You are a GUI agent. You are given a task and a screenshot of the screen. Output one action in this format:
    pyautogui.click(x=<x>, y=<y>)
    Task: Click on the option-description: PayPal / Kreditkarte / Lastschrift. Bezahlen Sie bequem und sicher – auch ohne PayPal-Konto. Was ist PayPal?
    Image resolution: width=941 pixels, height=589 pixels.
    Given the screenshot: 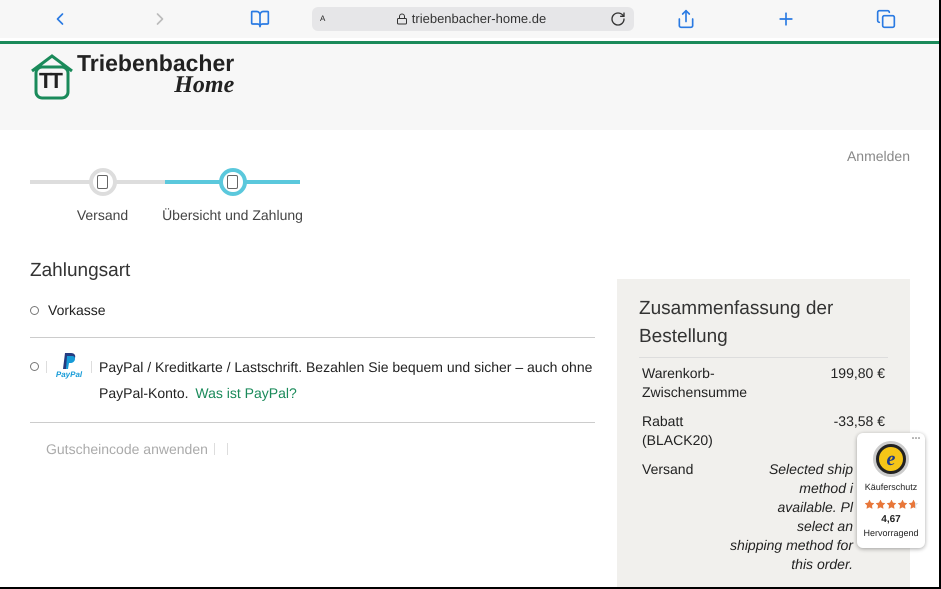 What is the action you would take?
    pyautogui.click(x=346, y=380)
    